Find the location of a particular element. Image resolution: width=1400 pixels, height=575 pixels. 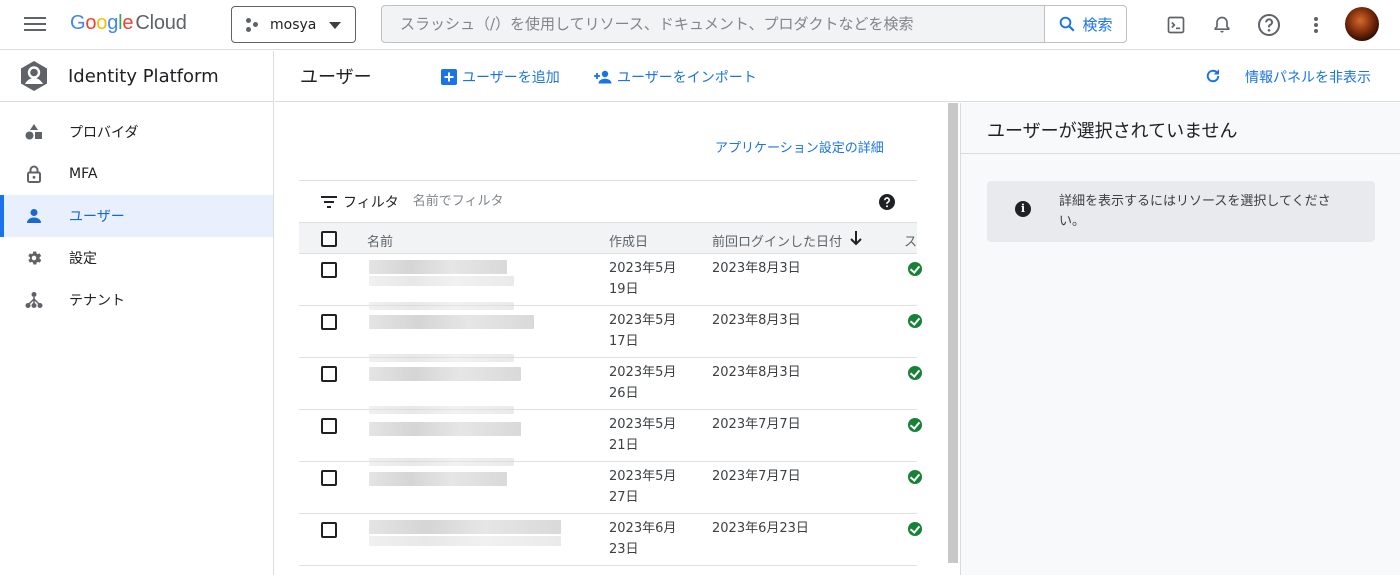

import-users-button: ユーザーをインポート is located at coordinates (675, 77).